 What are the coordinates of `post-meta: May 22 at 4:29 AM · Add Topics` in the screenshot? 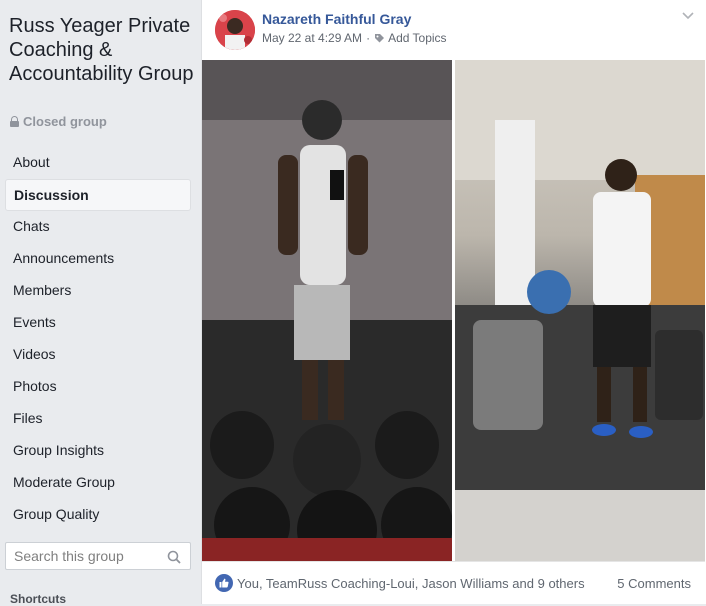 It's located at (354, 38).